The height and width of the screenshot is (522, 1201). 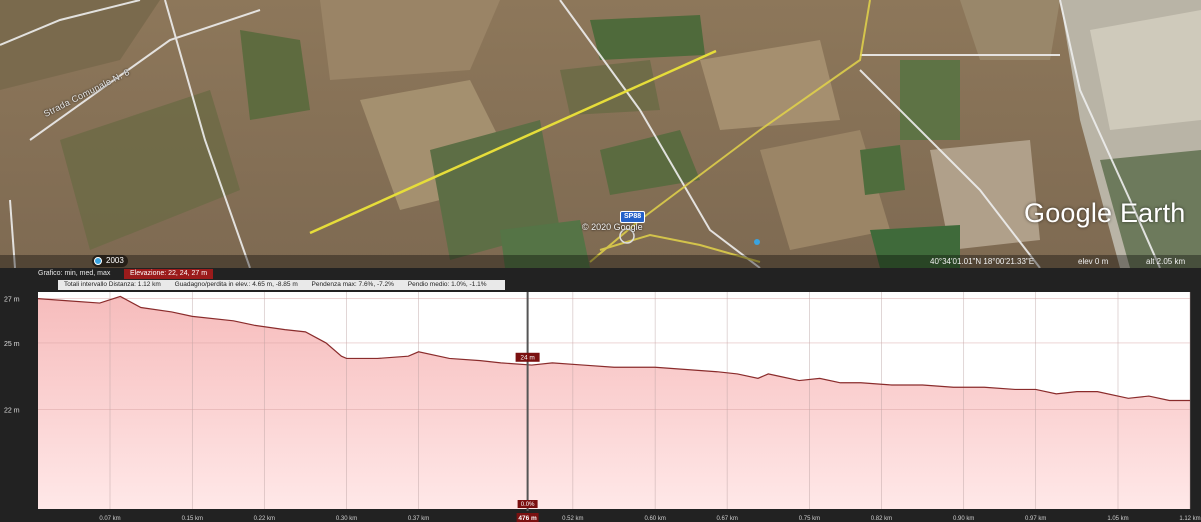 What do you see at coordinates (527, 518) in the screenshot?
I see `cursor-distance-label: 476 m` at bounding box center [527, 518].